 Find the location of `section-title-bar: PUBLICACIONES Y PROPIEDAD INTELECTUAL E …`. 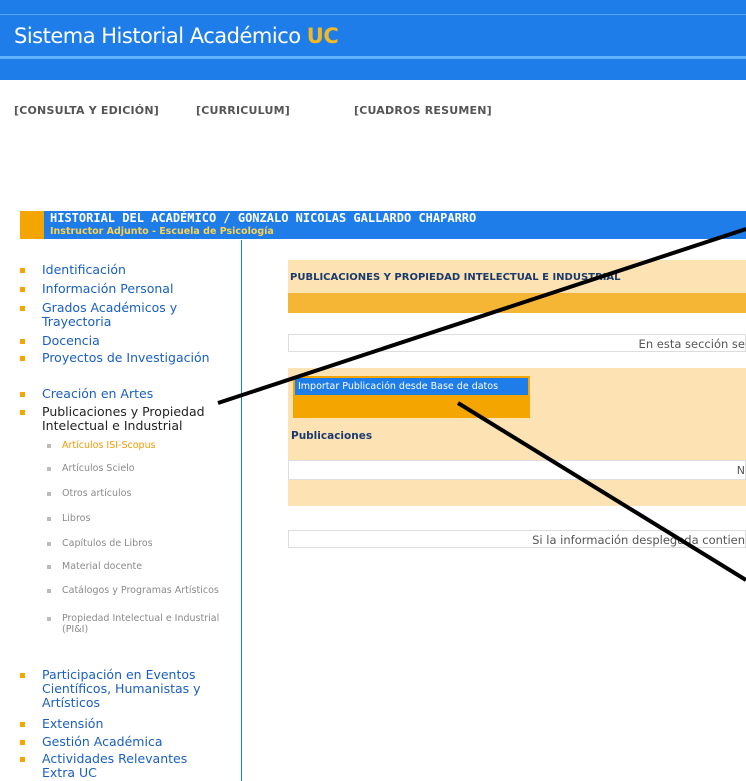

section-title-bar: PUBLICACIONES Y PROPIEDAD INTELECTUAL E … is located at coordinates (517, 276).